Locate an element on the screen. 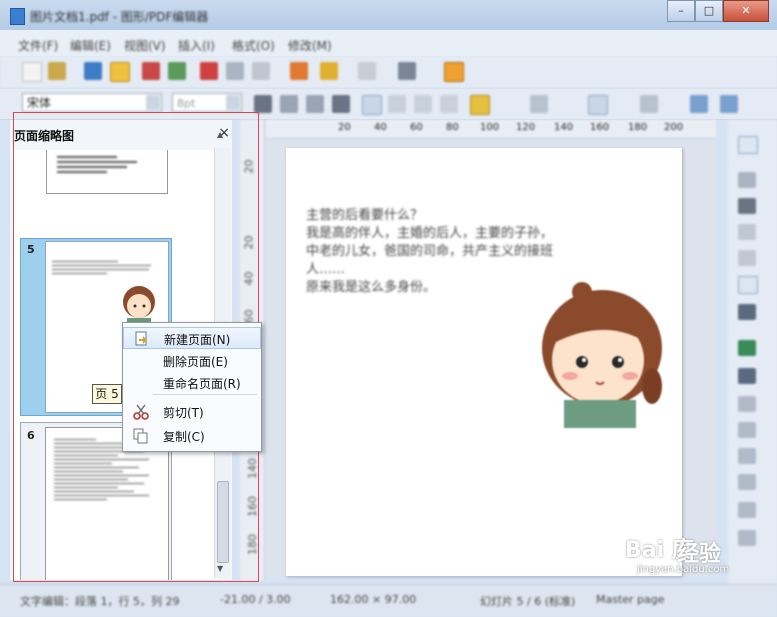 This screenshot has width=777, height=617. align-left-icon is located at coordinates (372, 105).